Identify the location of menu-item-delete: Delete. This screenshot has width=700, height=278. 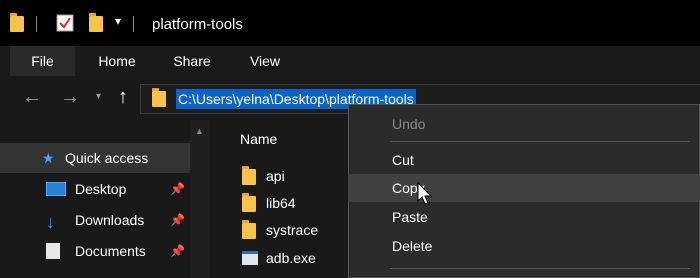
(524, 246).